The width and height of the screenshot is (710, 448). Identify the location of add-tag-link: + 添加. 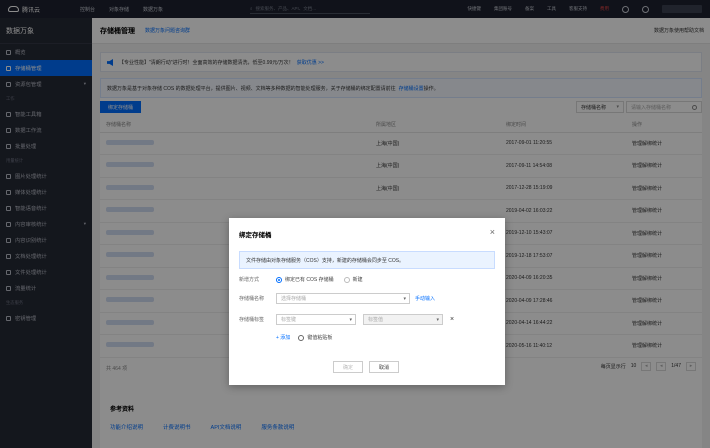
(283, 337).